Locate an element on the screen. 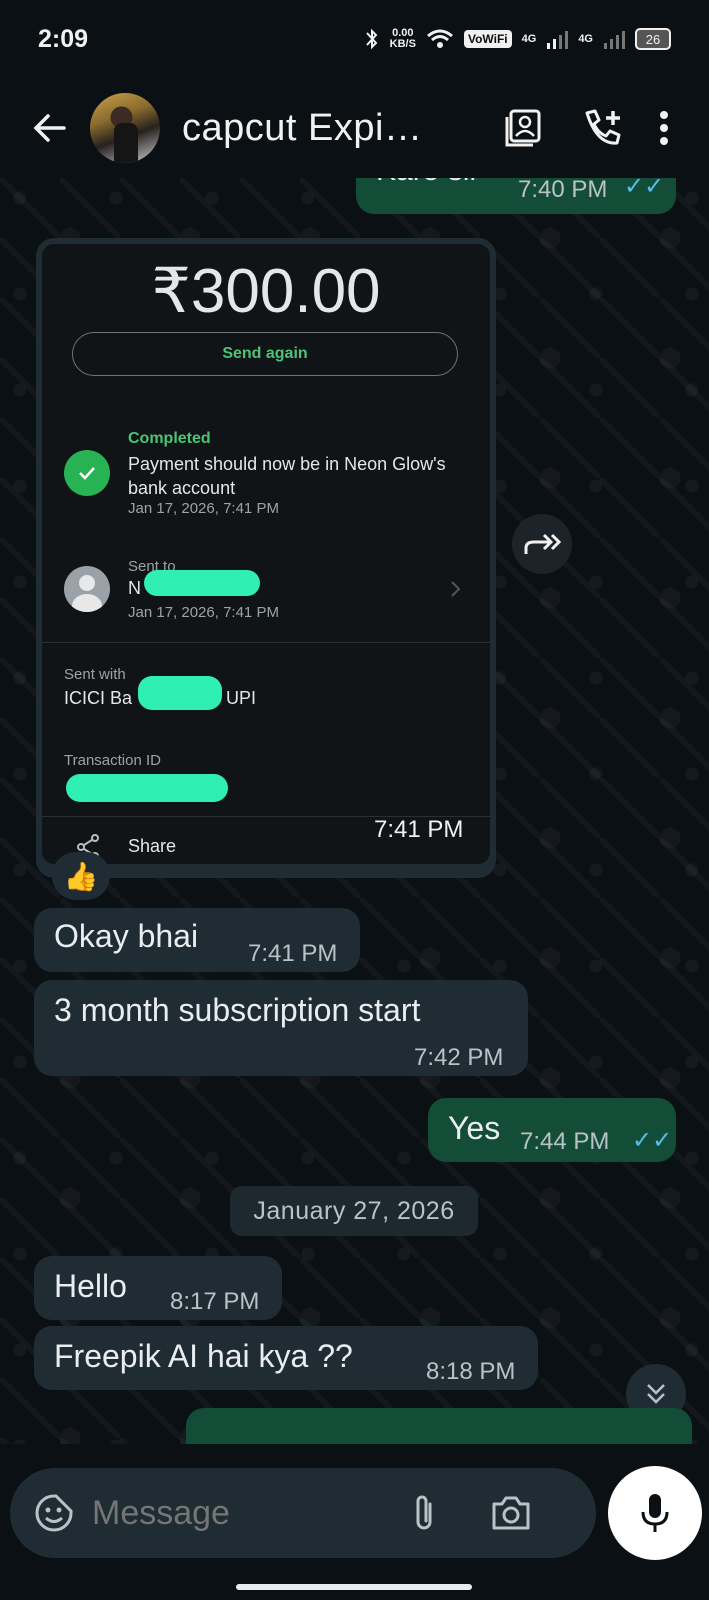  camera-icon is located at coordinates (511, 1513).